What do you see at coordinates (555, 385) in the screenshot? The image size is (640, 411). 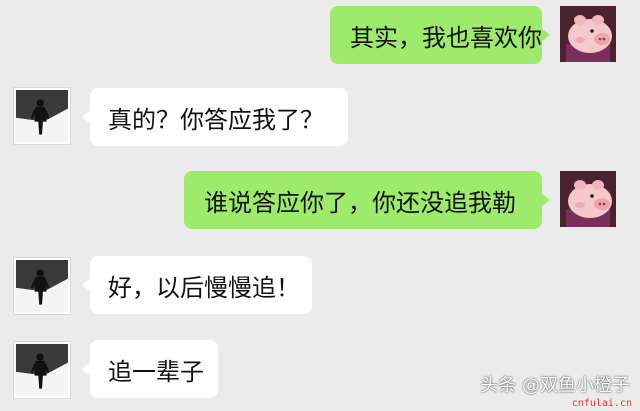 I see `watermark-text: 头条 @双鱼小橙子` at bounding box center [555, 385].